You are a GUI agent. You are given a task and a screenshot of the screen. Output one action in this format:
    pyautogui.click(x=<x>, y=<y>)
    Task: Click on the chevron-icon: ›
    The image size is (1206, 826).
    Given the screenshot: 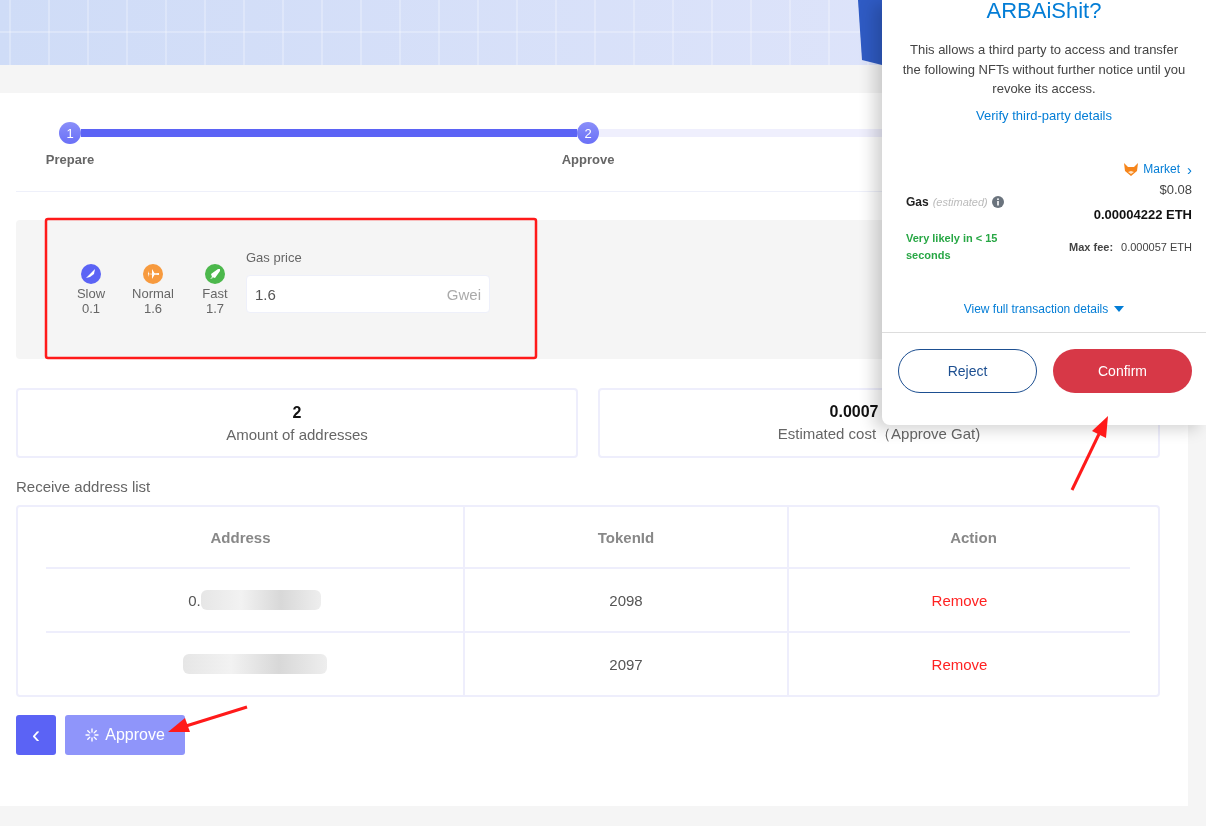 What is the action you would take?
    pyautogui.click(x=1189, y=169)
    